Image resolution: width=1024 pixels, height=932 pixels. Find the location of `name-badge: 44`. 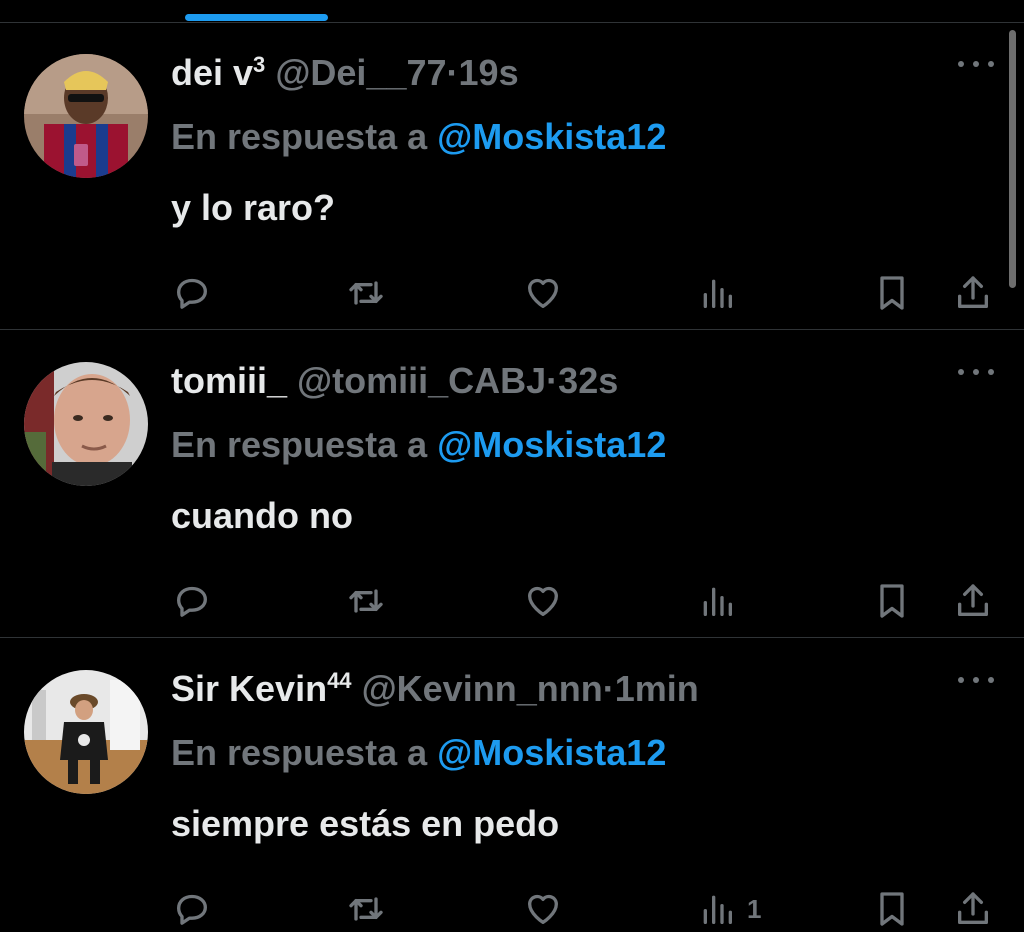

name-badge: 44 is located at coordinates (339, 680).